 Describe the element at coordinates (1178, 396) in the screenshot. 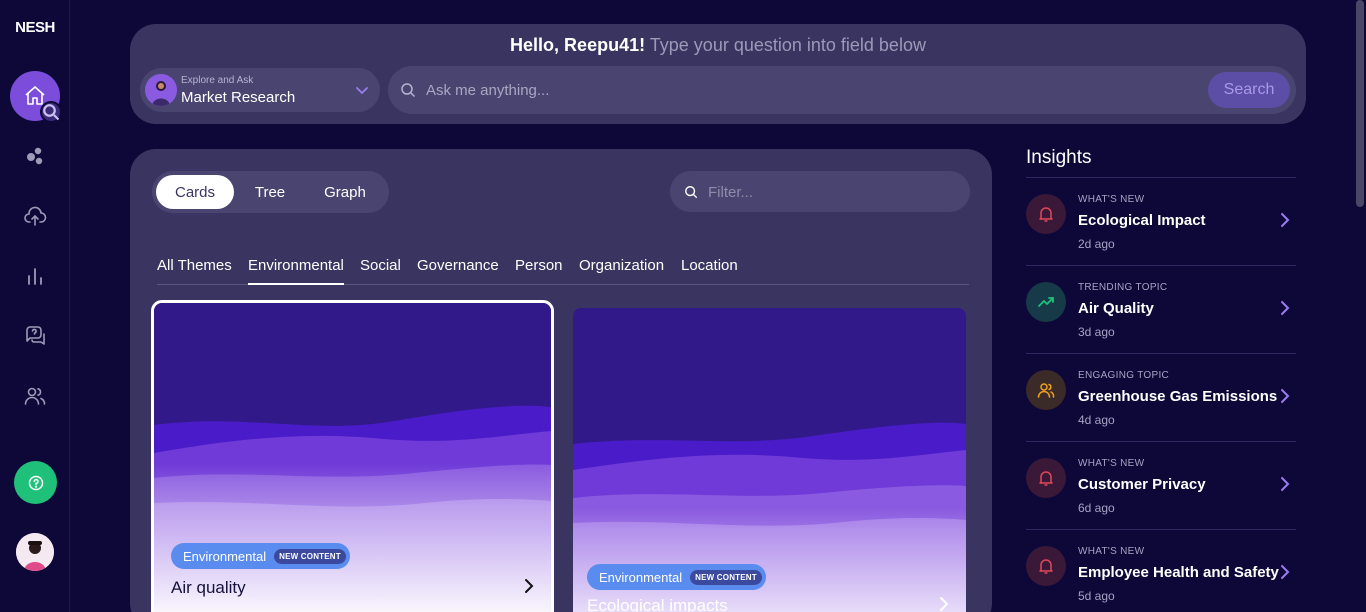

I see `insight-title: Greenhouse Gas Emissions` at that location.